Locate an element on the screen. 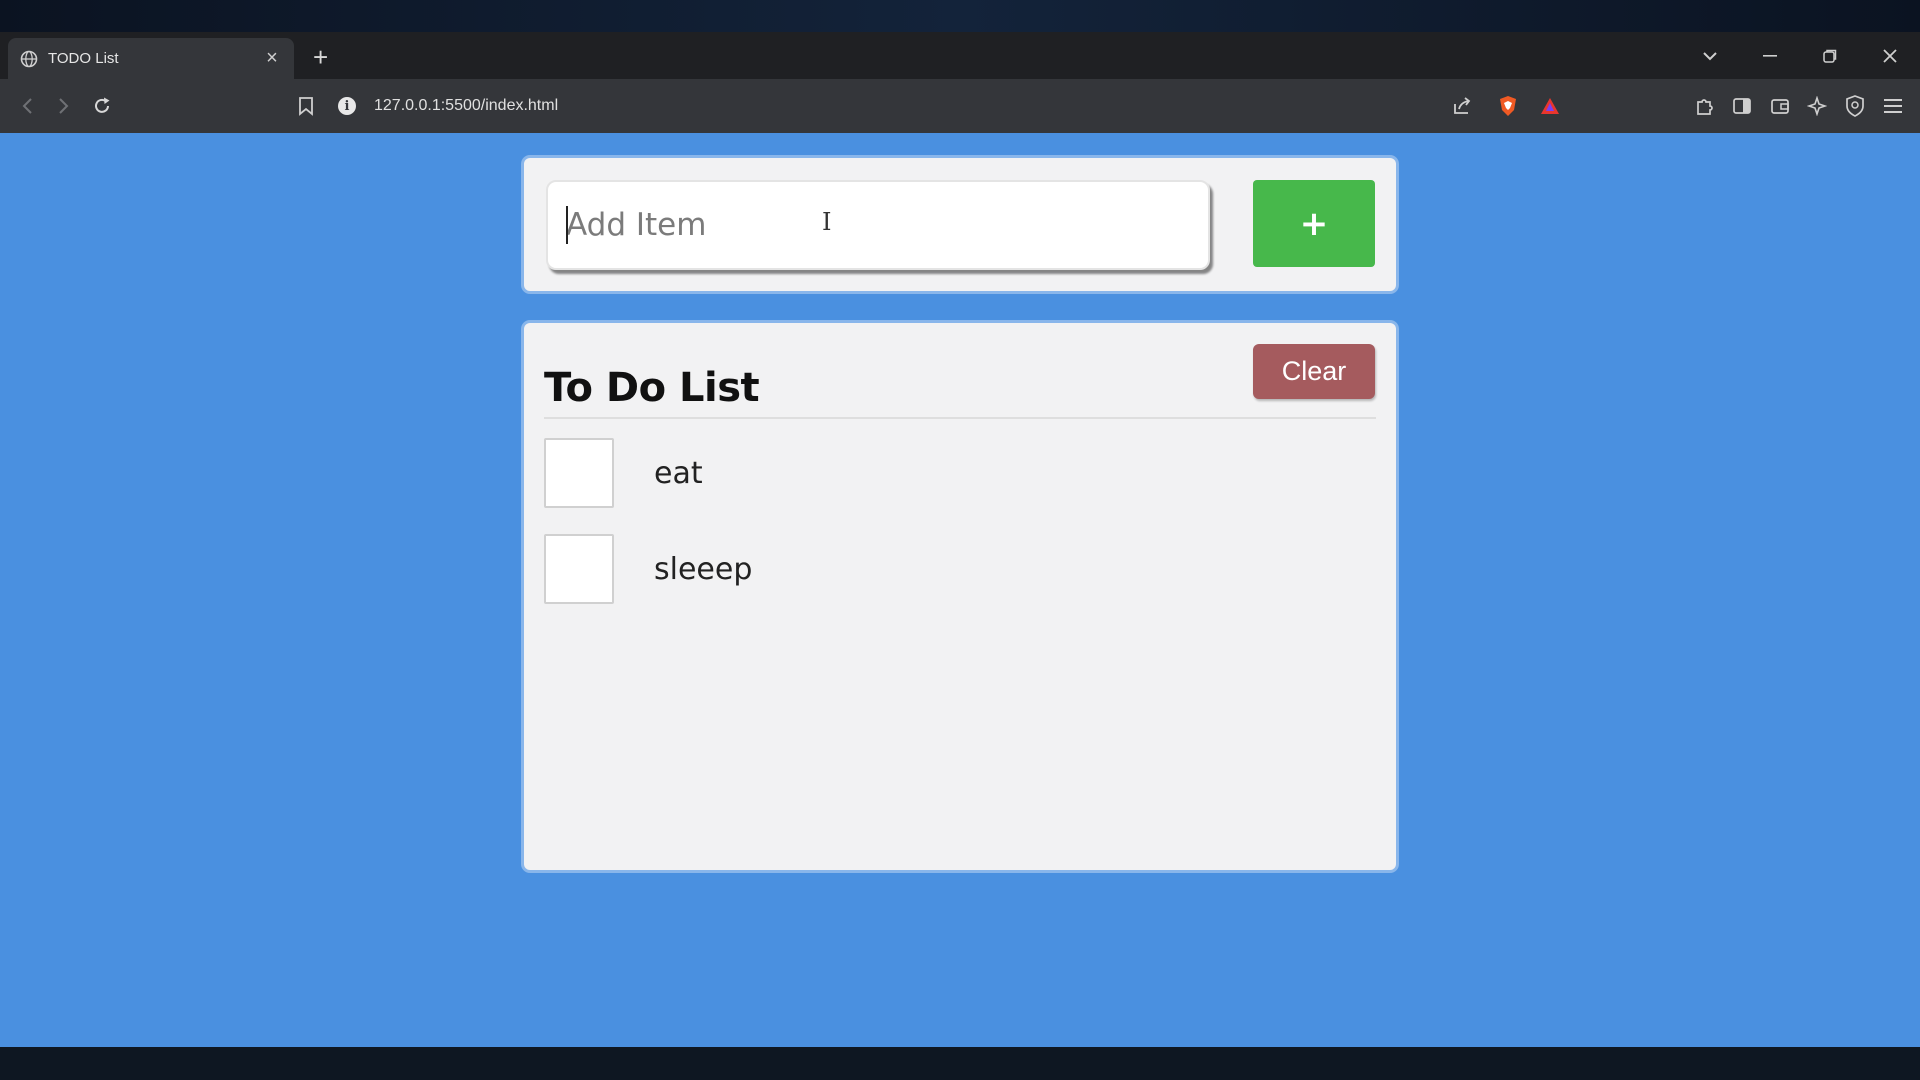 The height and width of the screenshot is (1080, 1920). sidebar-icon is located at coordinates (1742, 106).